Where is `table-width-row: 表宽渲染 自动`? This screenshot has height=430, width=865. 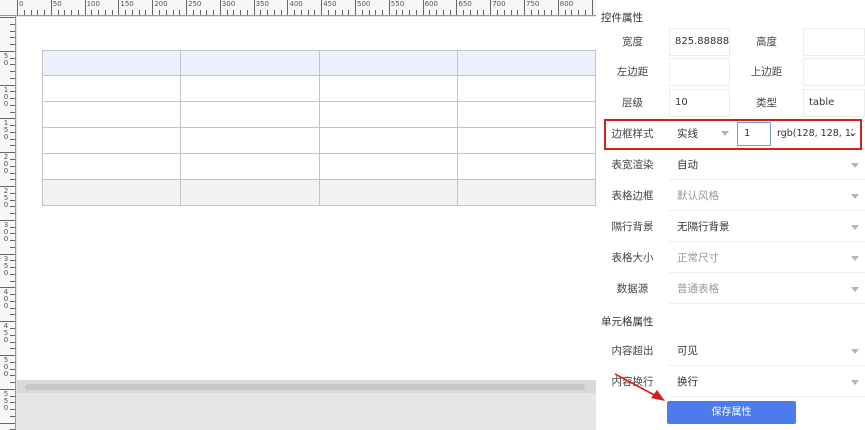 table-width-row: 表宽渲染 自动 is located at coordinates (730, 165).